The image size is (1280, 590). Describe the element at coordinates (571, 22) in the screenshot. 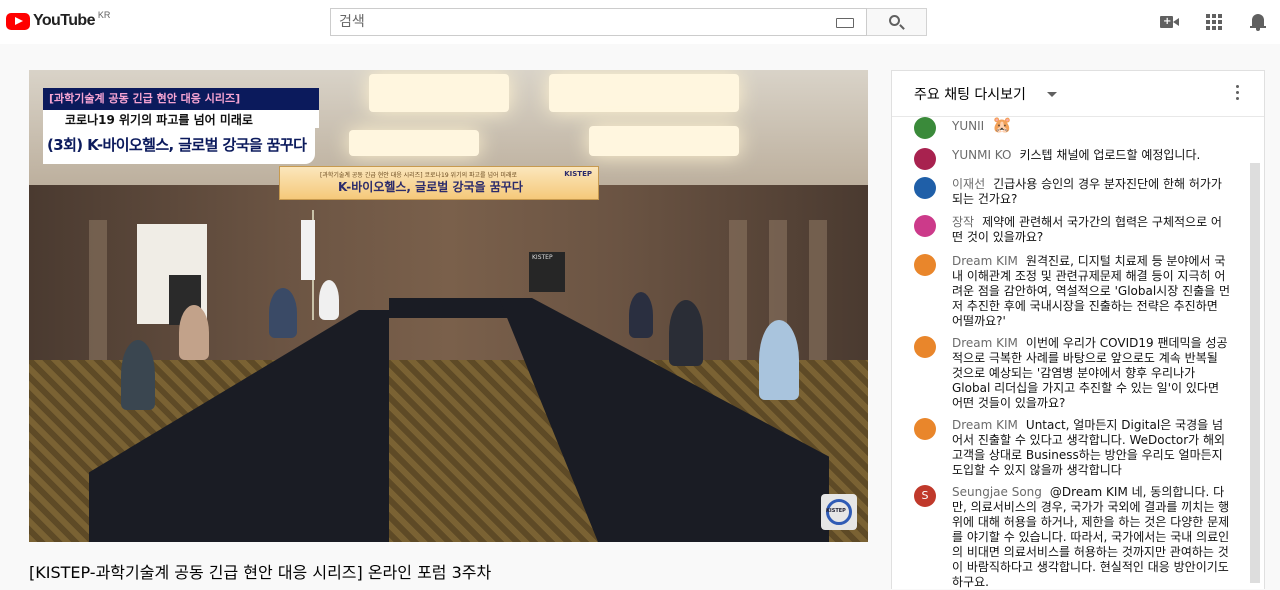

I see `search-input` at that location.